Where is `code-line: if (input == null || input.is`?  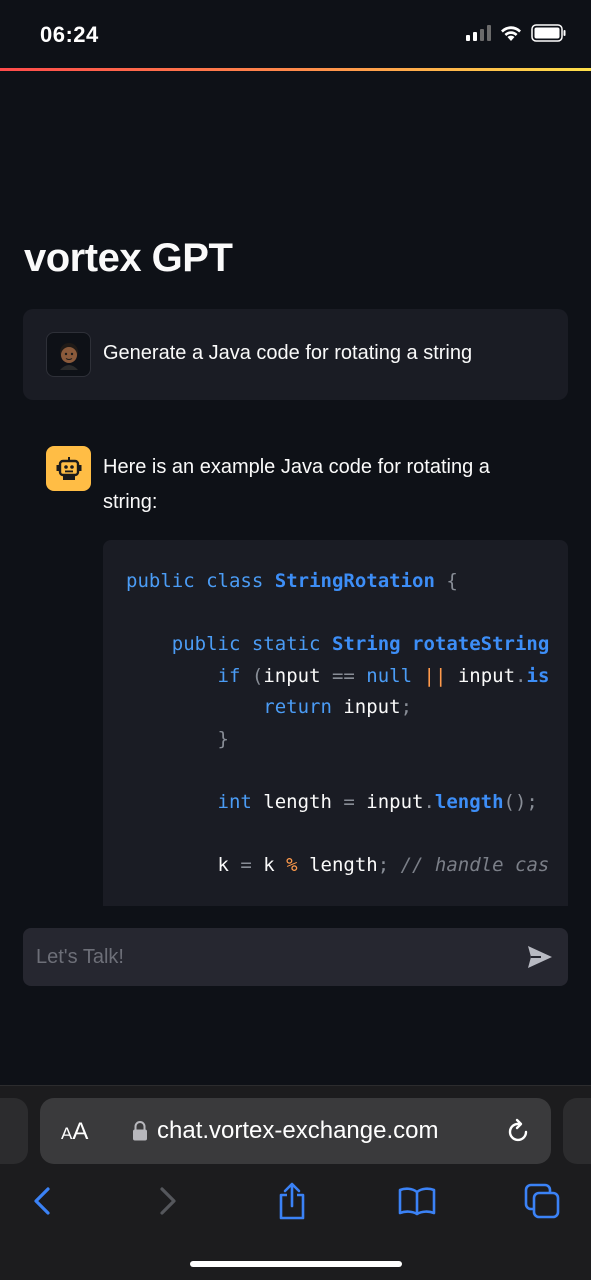
code-line: if (input == null || input.is is located at coordinates (383, 675).